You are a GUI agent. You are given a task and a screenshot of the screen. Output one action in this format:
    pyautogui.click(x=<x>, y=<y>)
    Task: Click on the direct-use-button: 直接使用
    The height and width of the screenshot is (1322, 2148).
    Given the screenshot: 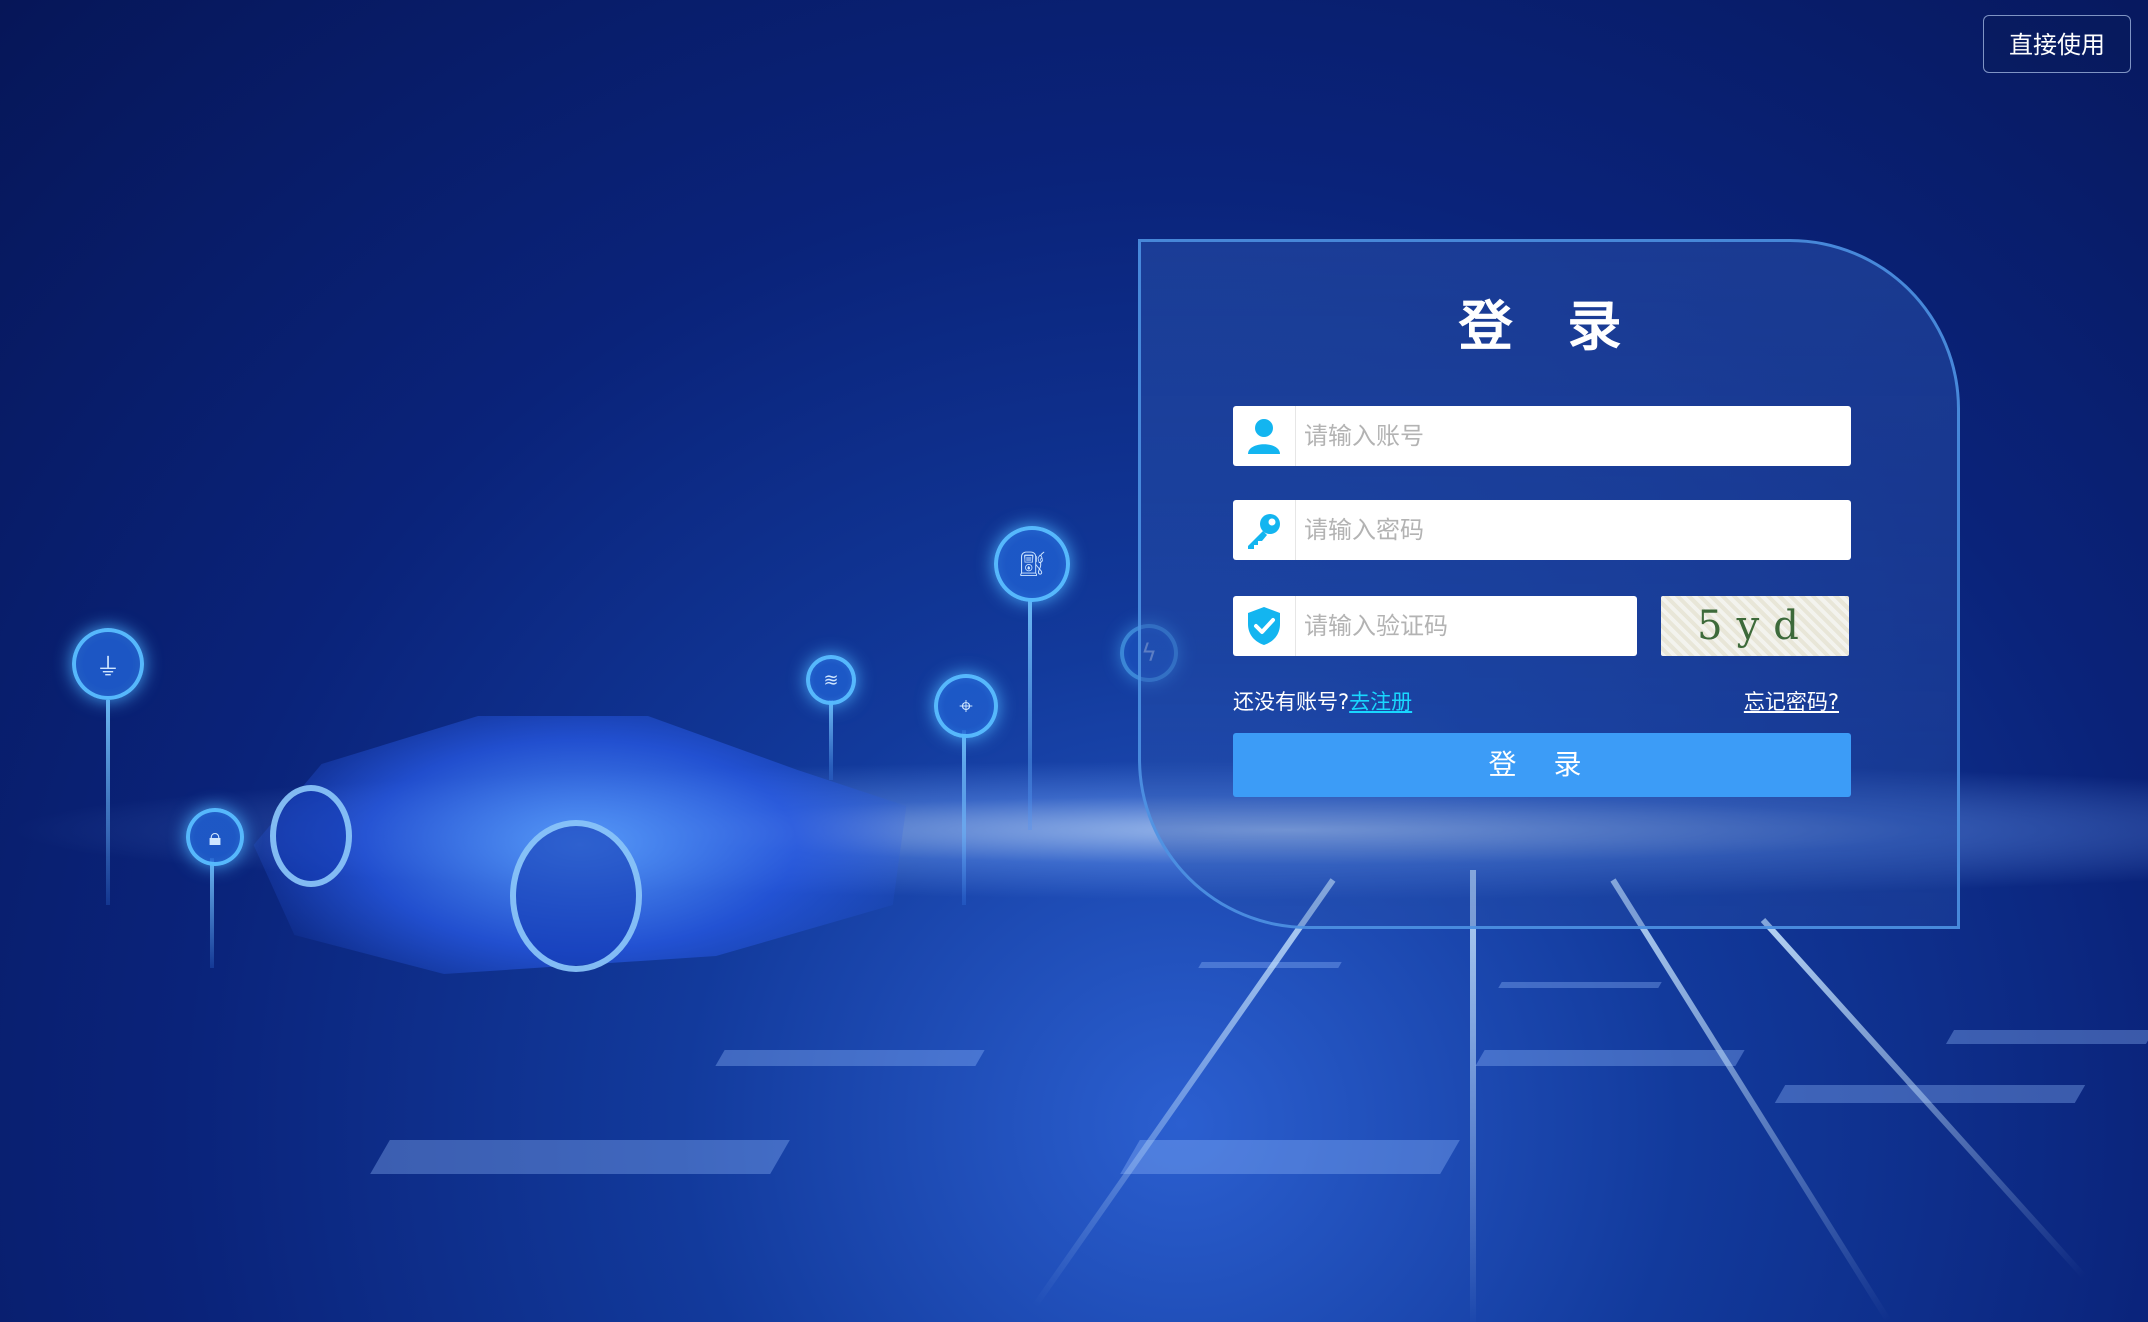 What is the action you would take?
    pyautogui.click(x=2057, y=44)
    